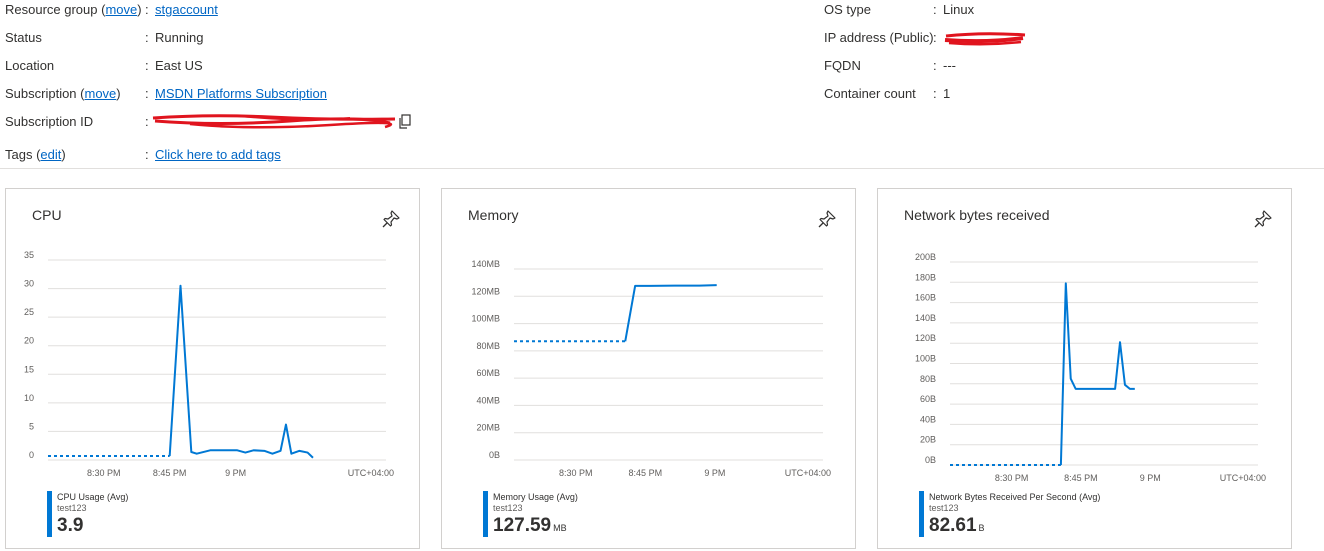  What do you see at coordinates (29, 255) in the screenshot?
I see `y-tick-label: 35` at bounding box center [29, 255].